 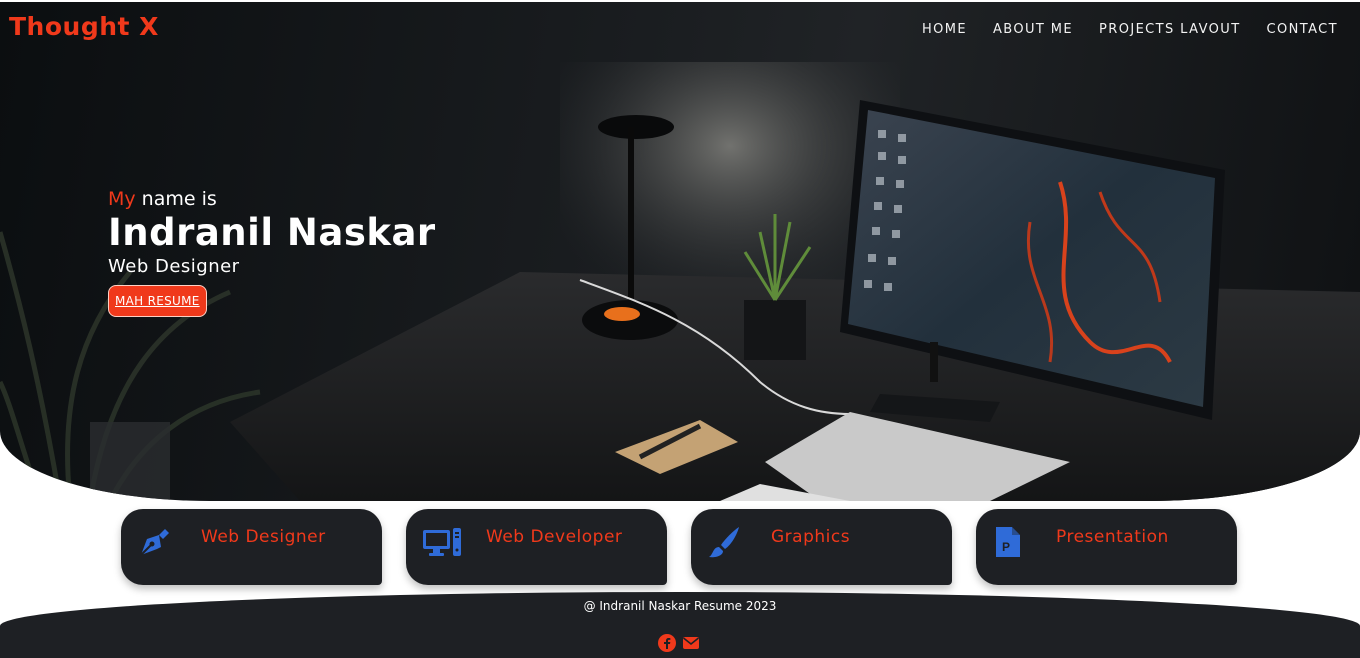 What do you see at coordinates (680, 625) in the screenshot?
I see `footer: @ Indranil Naskar Resume 2023` at bounding box center [680, 625].